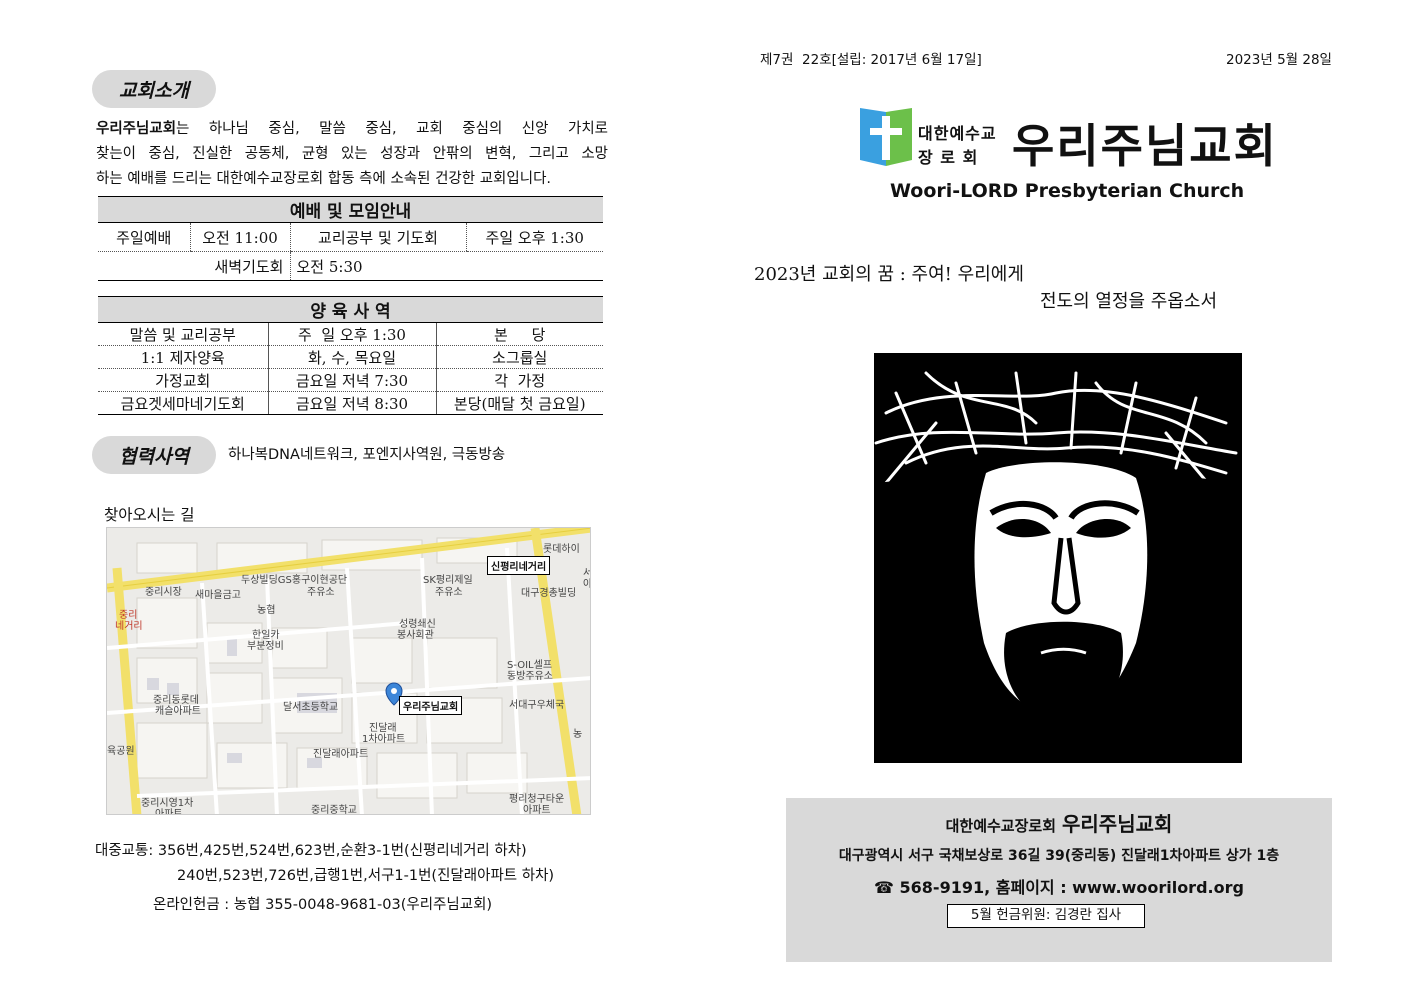 The width and height of the screenshot is (1403, 992). I want to click on map-label: 대구경총빌딩, so click(549, 593).